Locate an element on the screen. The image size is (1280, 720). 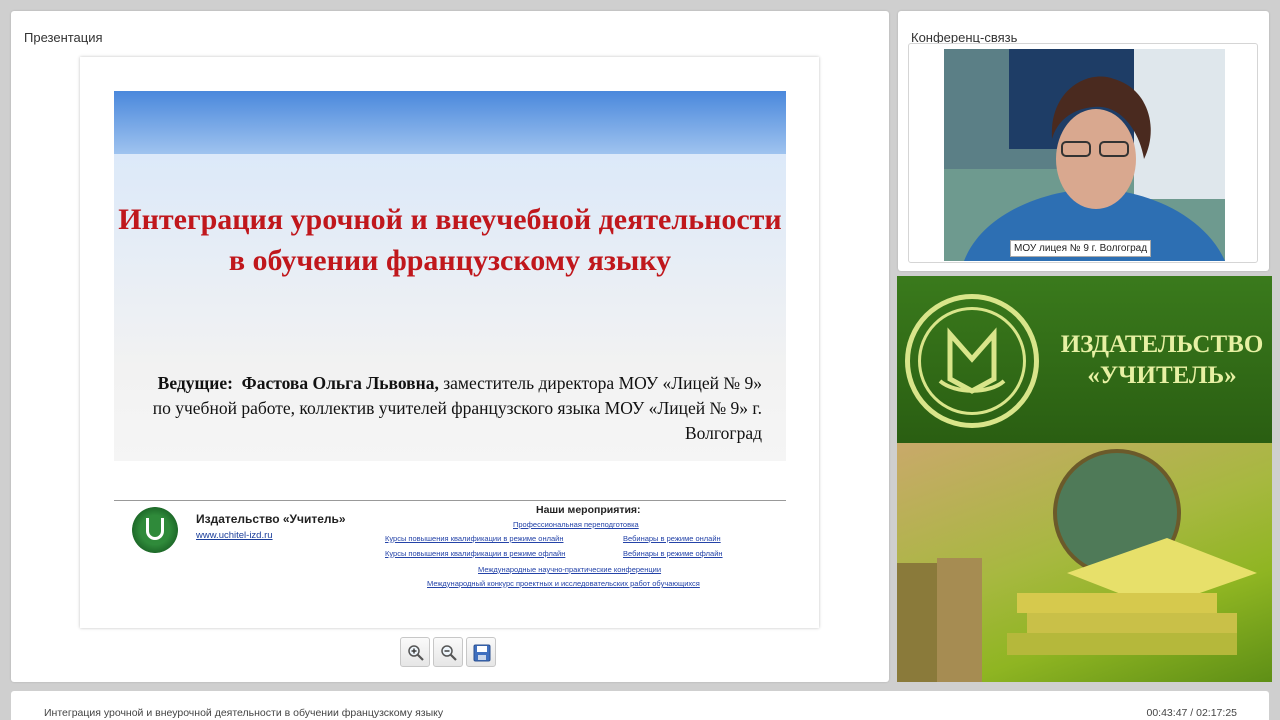
slide-events-heading: Наши мероприятия: is located at coordinates (588, 510).